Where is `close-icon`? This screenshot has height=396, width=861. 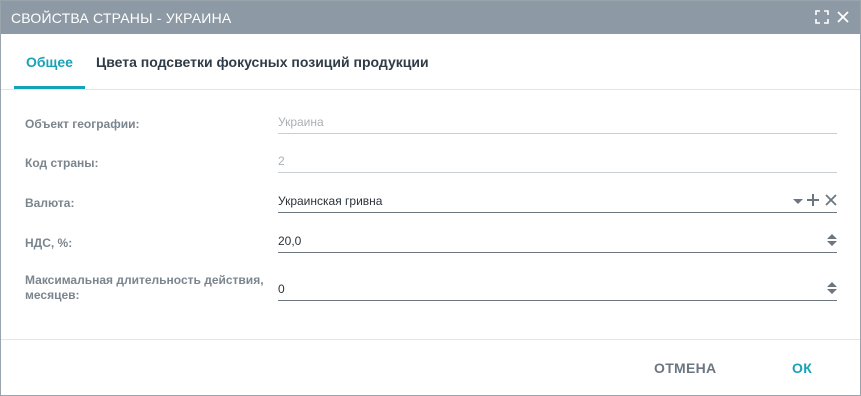
close-icon is located at coordinates (843, 17).